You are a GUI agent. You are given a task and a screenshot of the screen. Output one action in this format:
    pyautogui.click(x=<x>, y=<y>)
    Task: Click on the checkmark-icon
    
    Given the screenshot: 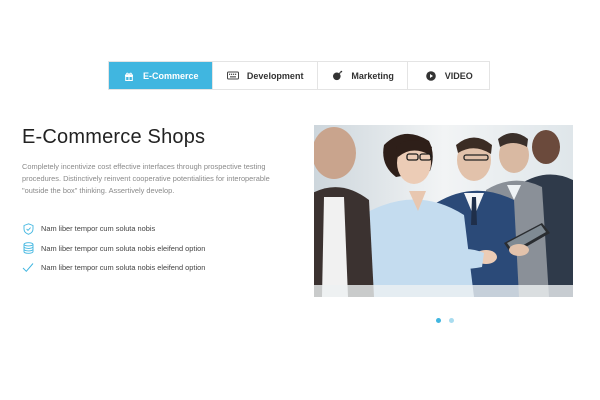 What is the action you would take?
    pyautogui.click(x=28, y=268)
    